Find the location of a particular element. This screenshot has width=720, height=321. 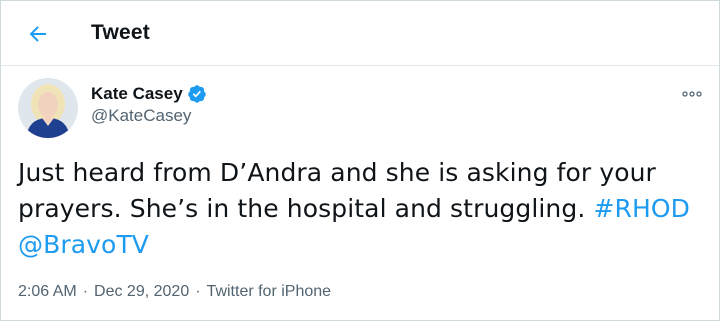

author-handle: @KateCasey is located at coordinates (149, 116).